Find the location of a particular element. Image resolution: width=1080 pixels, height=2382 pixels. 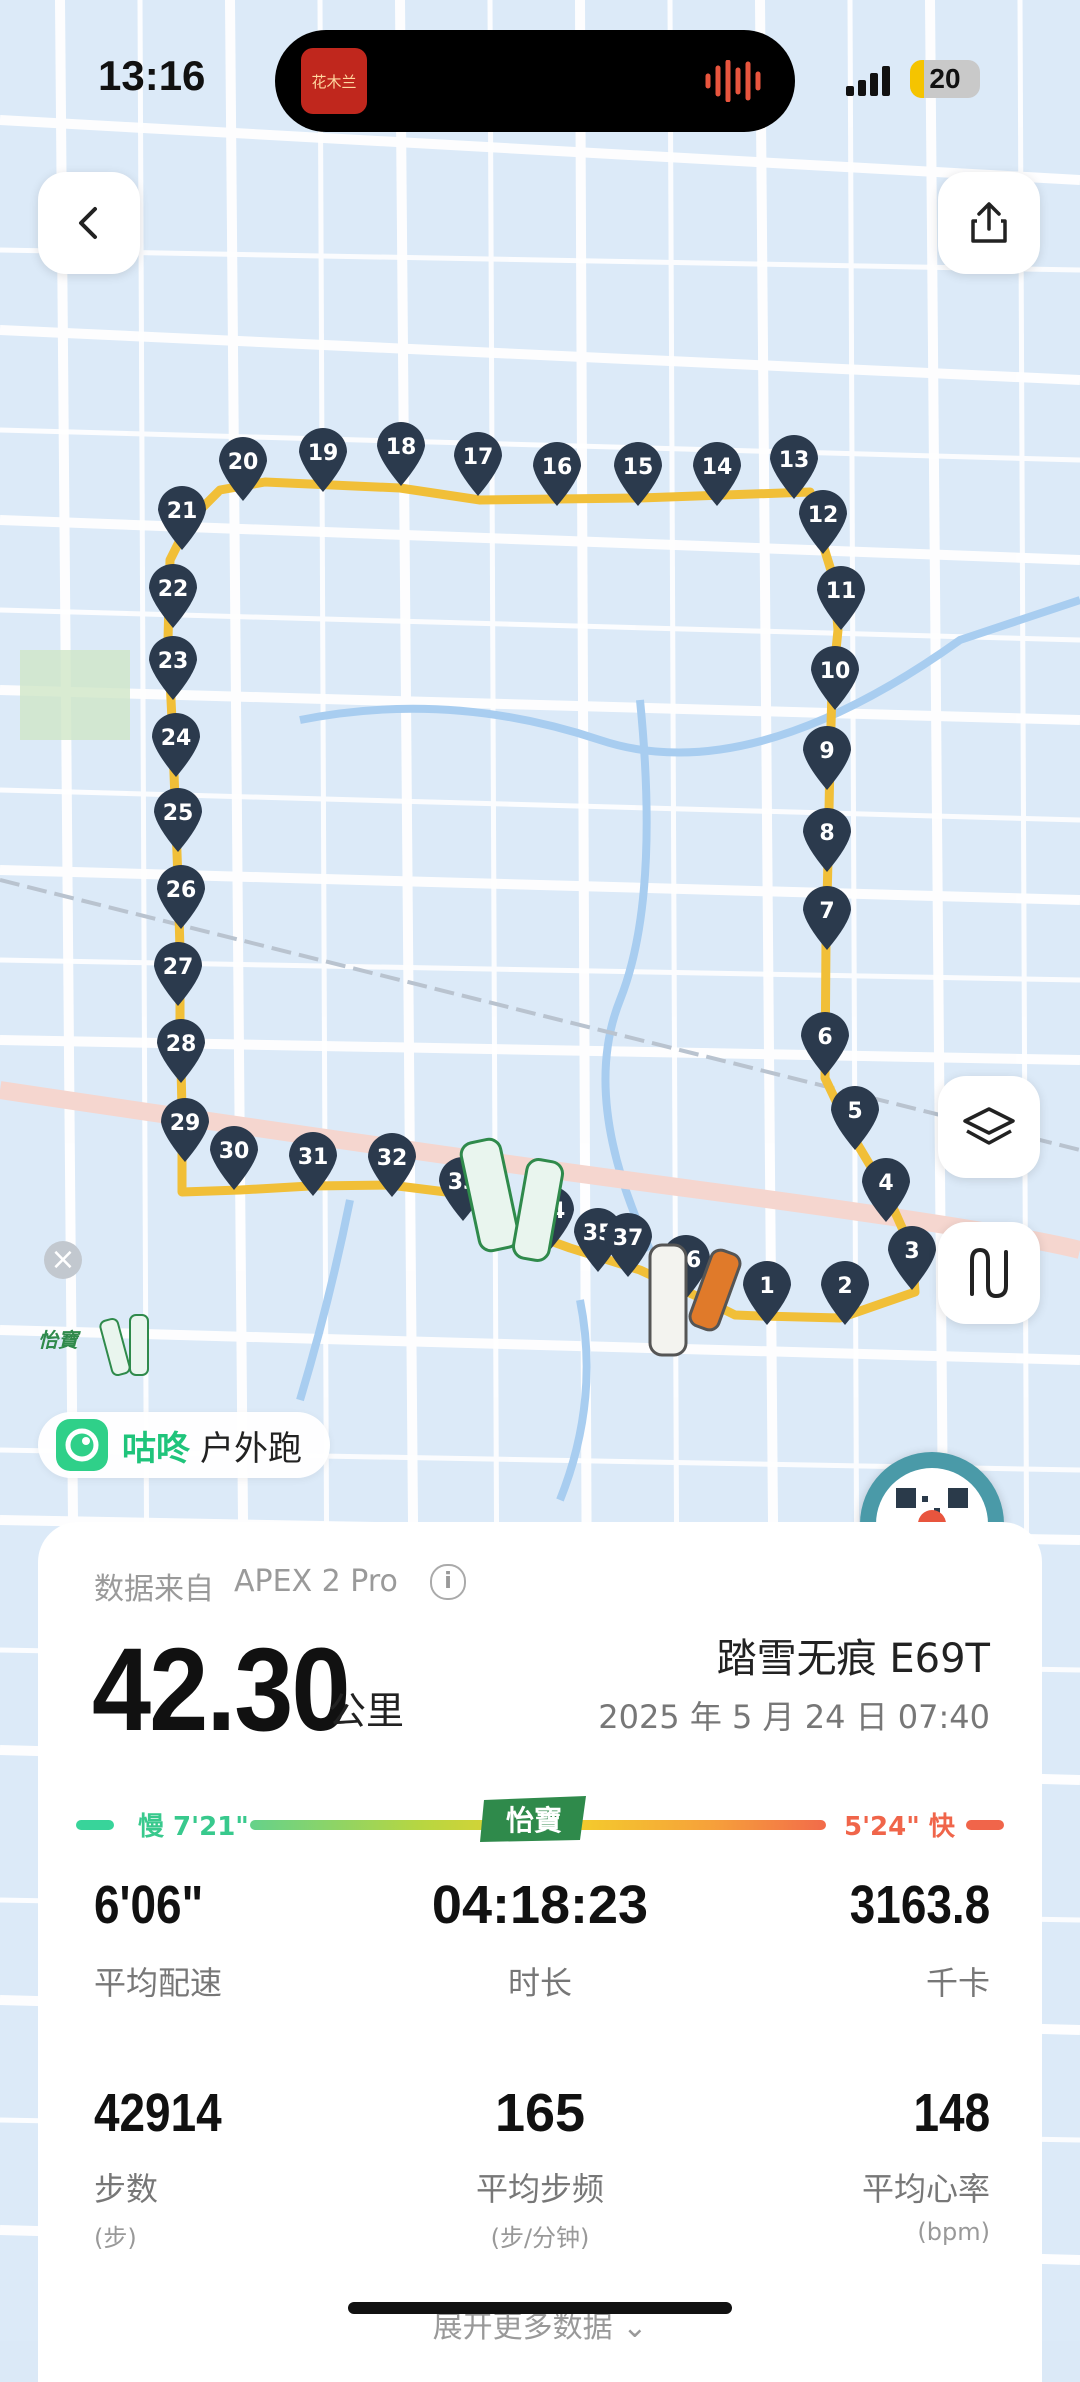

km-marker-label: 30 is located at coordinates (234, 1151).